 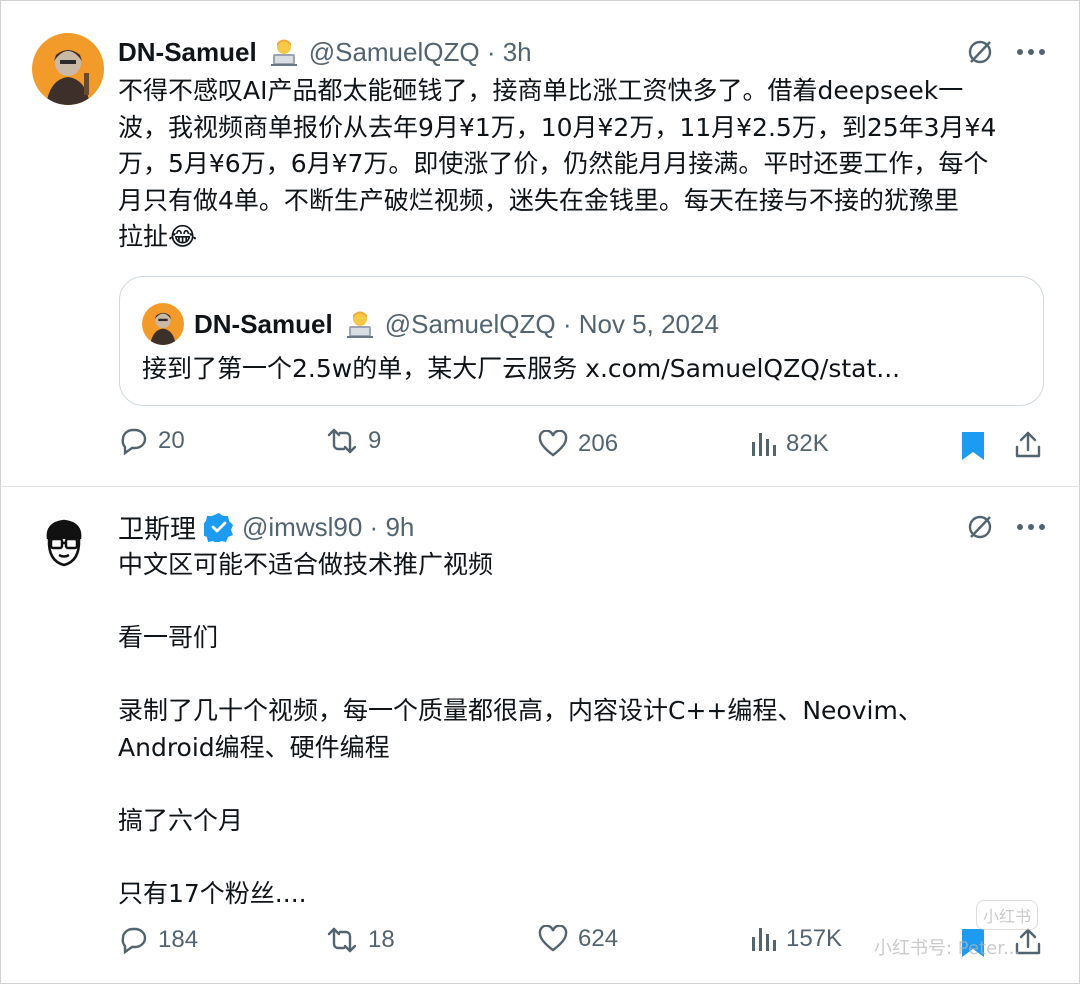 What do you see at coordinates (360, 940) in the screenshot?
I see `repost-button: 18` at bounding box center [360, 940].